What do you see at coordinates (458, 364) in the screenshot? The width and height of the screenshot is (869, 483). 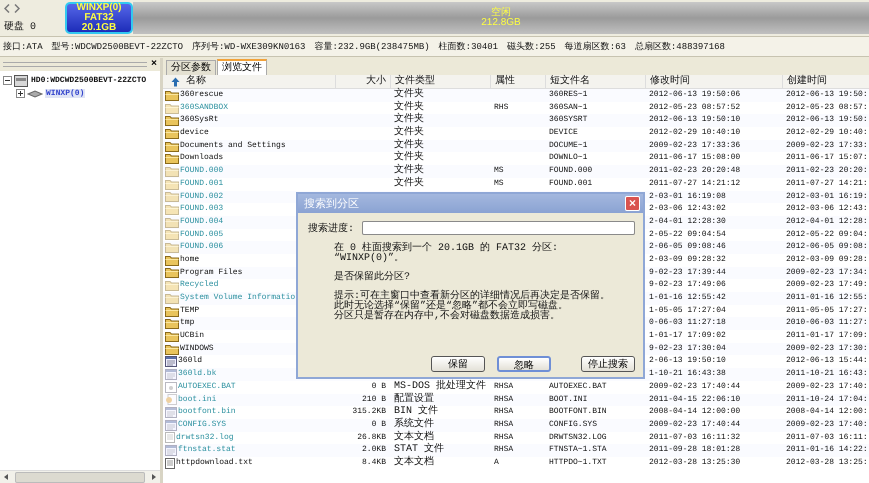 I see `dialog-button: 保留` at bounding box center [458, 364].